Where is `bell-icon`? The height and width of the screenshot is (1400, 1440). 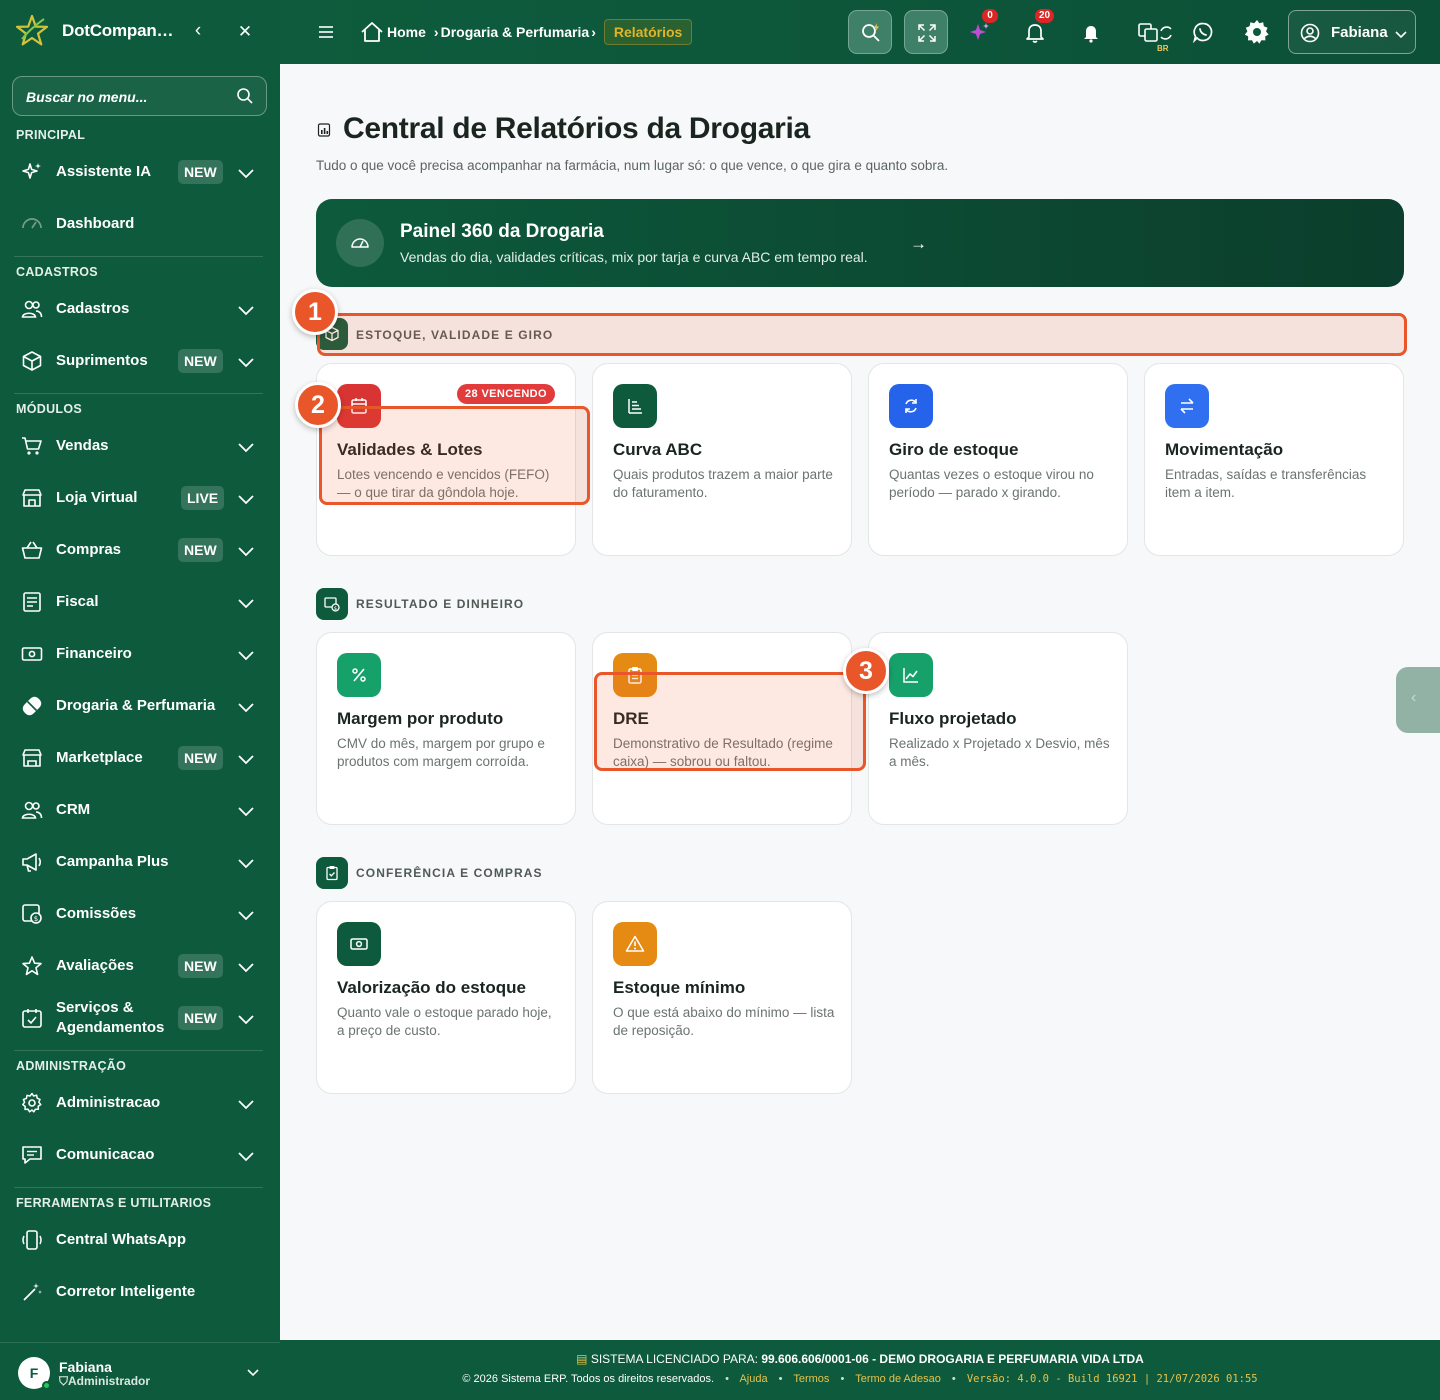 bell-icon is located at coordinates (1091, 32).